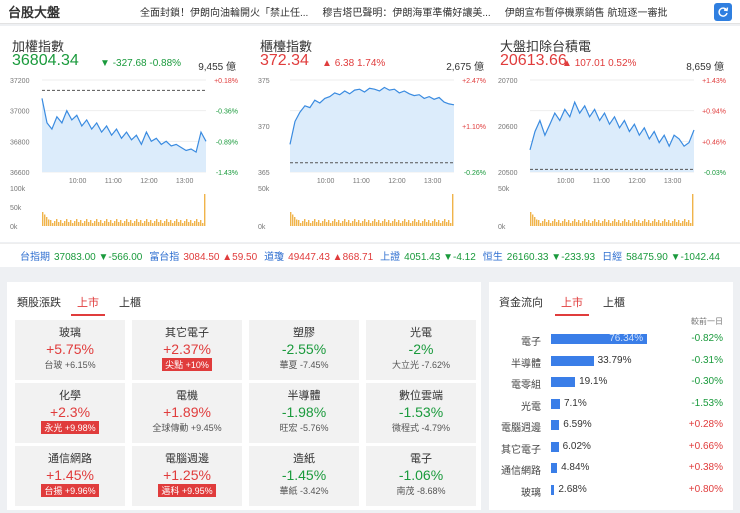  Describe the element at coordinates (714, 81) in the screenshot. I see `pct-tick-label: +1.43%` at that location.